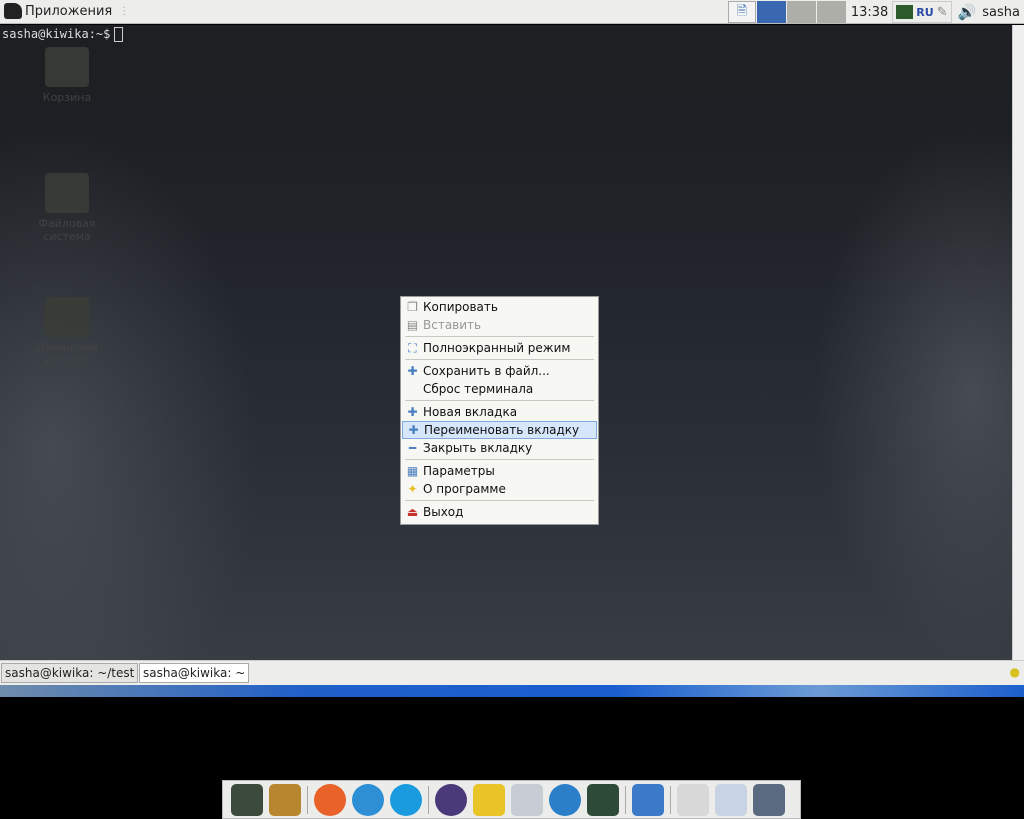  What do you see at coordinates (443, 512) in the screenshot?
I see `menu-item-label: Выход` at bounding box center [443, 512].